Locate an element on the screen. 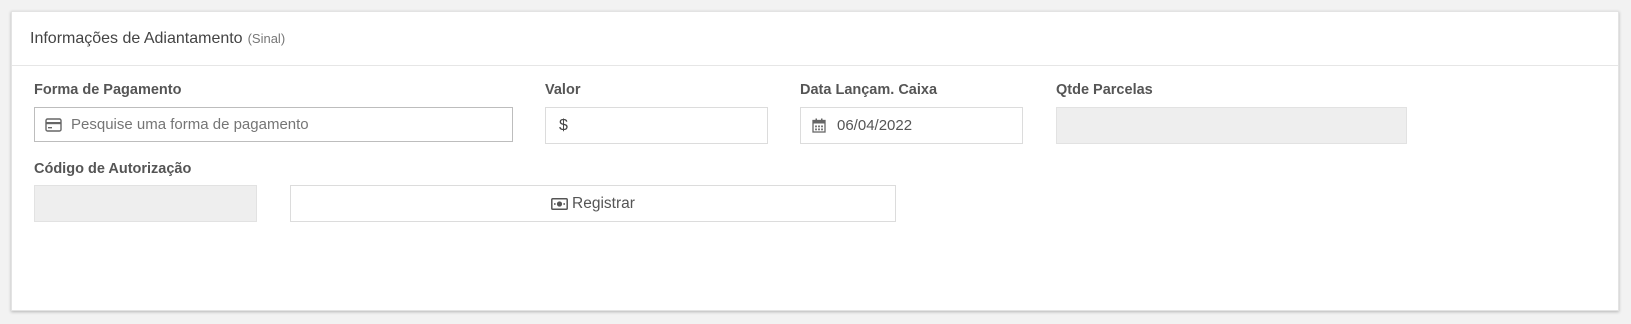 The image size is (1631, 324). register-button: Registrar is located at coordinates (593, 203).